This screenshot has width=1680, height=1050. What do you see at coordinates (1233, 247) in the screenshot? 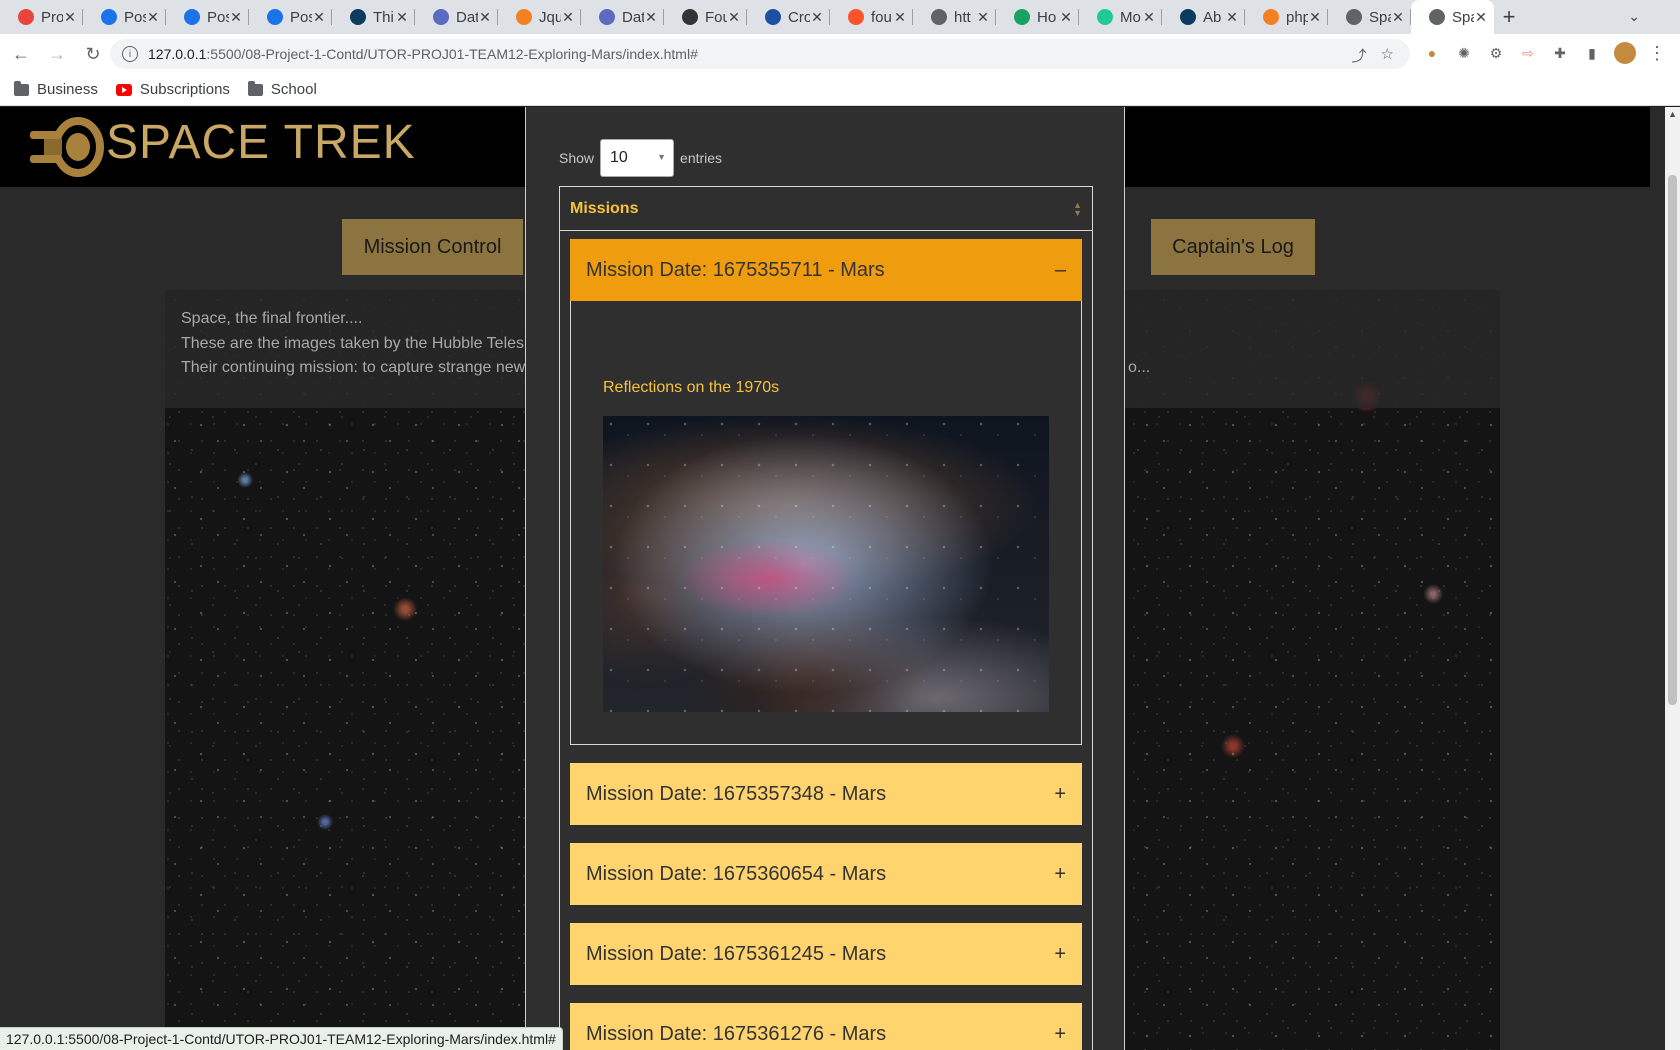
I see `captains-log-button: Captain's Log` at bounding box center [1233, 247].